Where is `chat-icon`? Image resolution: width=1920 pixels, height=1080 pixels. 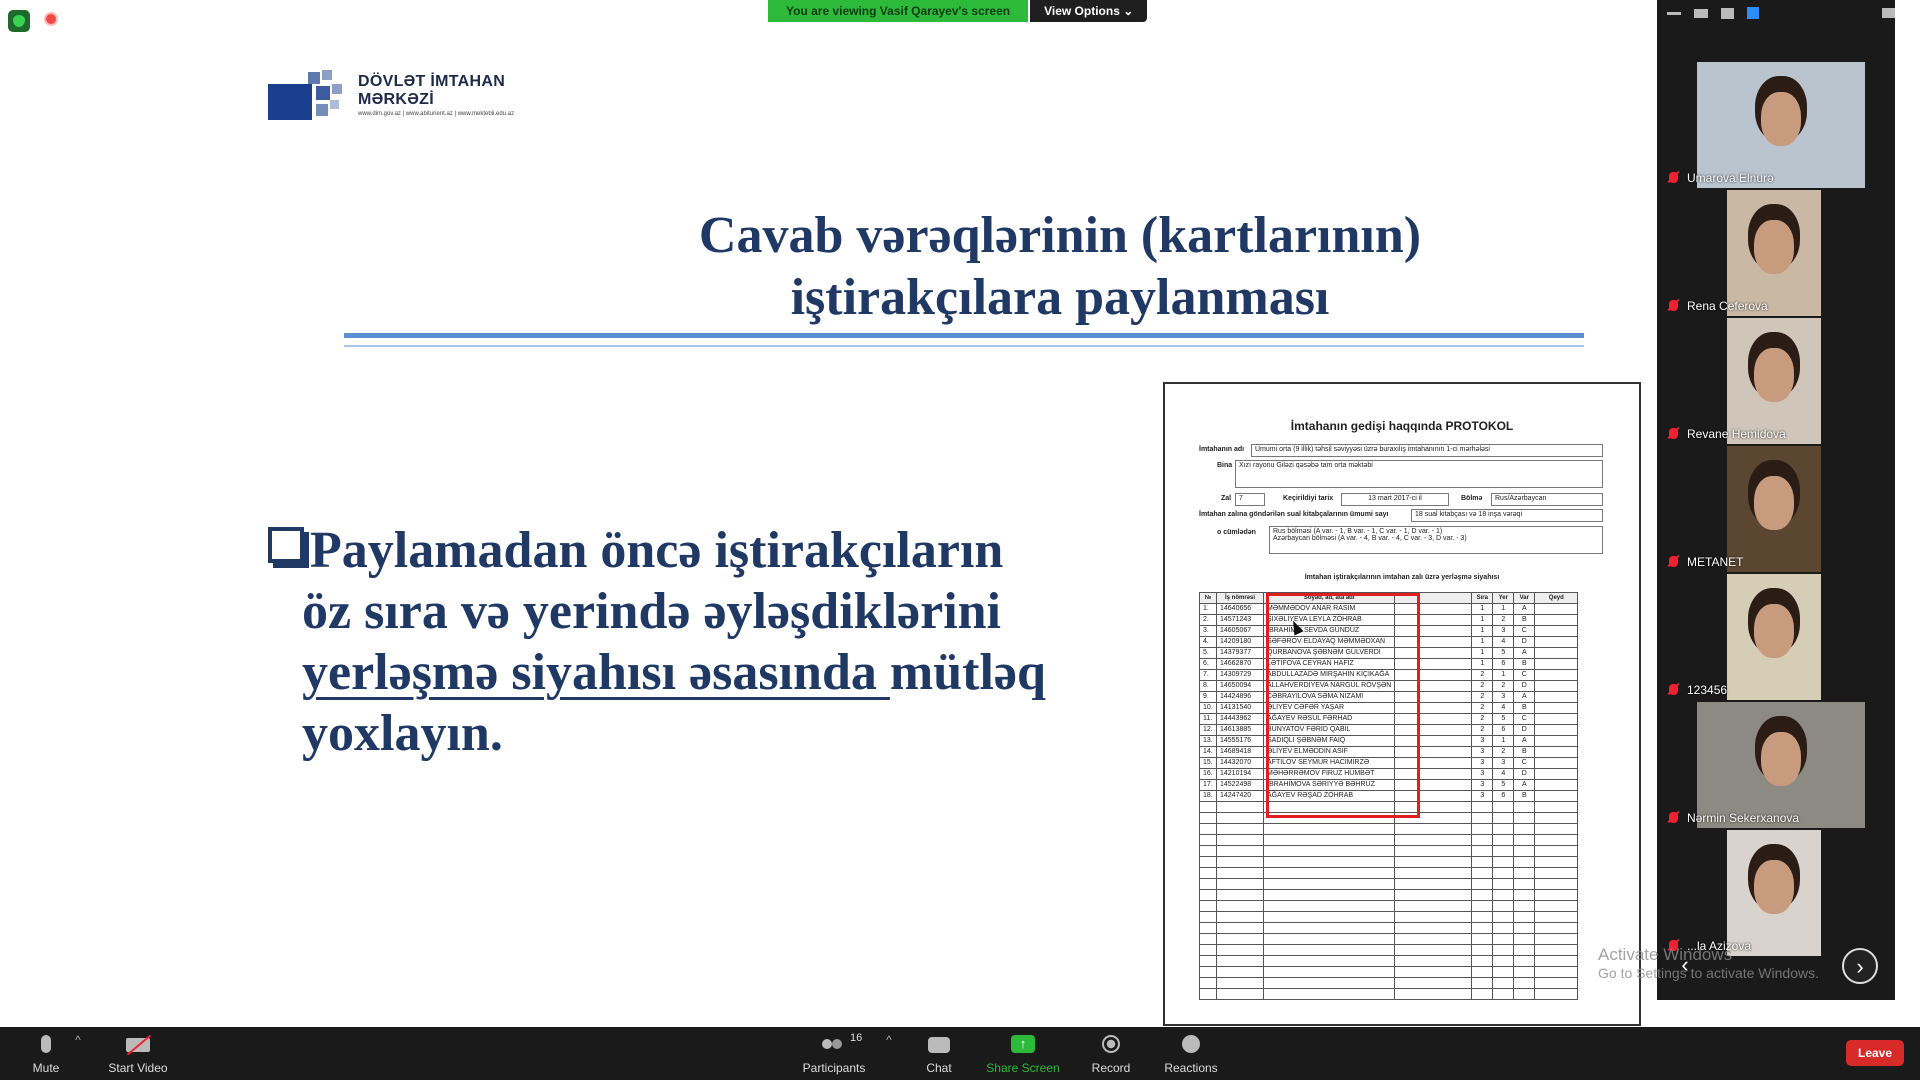 chat-icon is located at coordinates (939, 1045).